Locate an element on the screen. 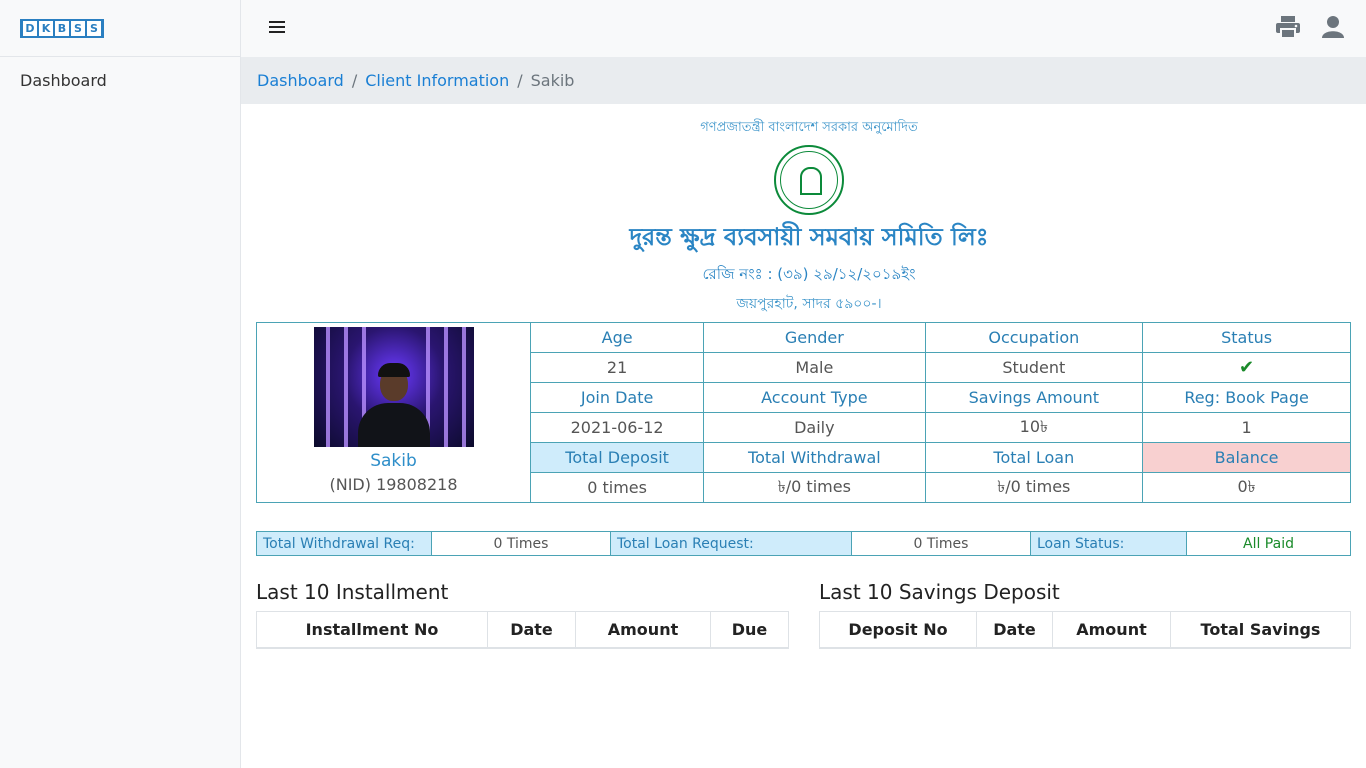  logo-letter: D is located at coordinates (30, 28).